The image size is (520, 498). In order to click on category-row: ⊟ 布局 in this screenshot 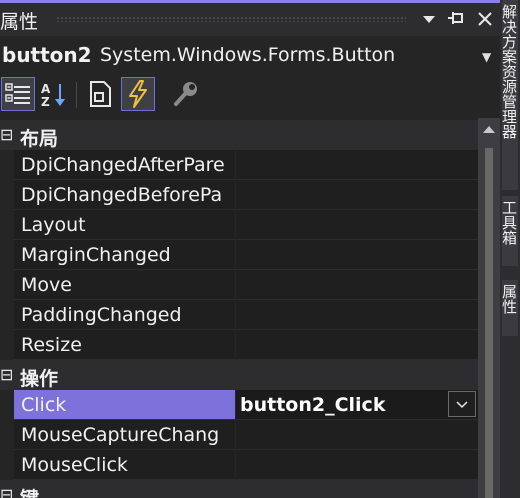, I will do `click(239, 135)`.